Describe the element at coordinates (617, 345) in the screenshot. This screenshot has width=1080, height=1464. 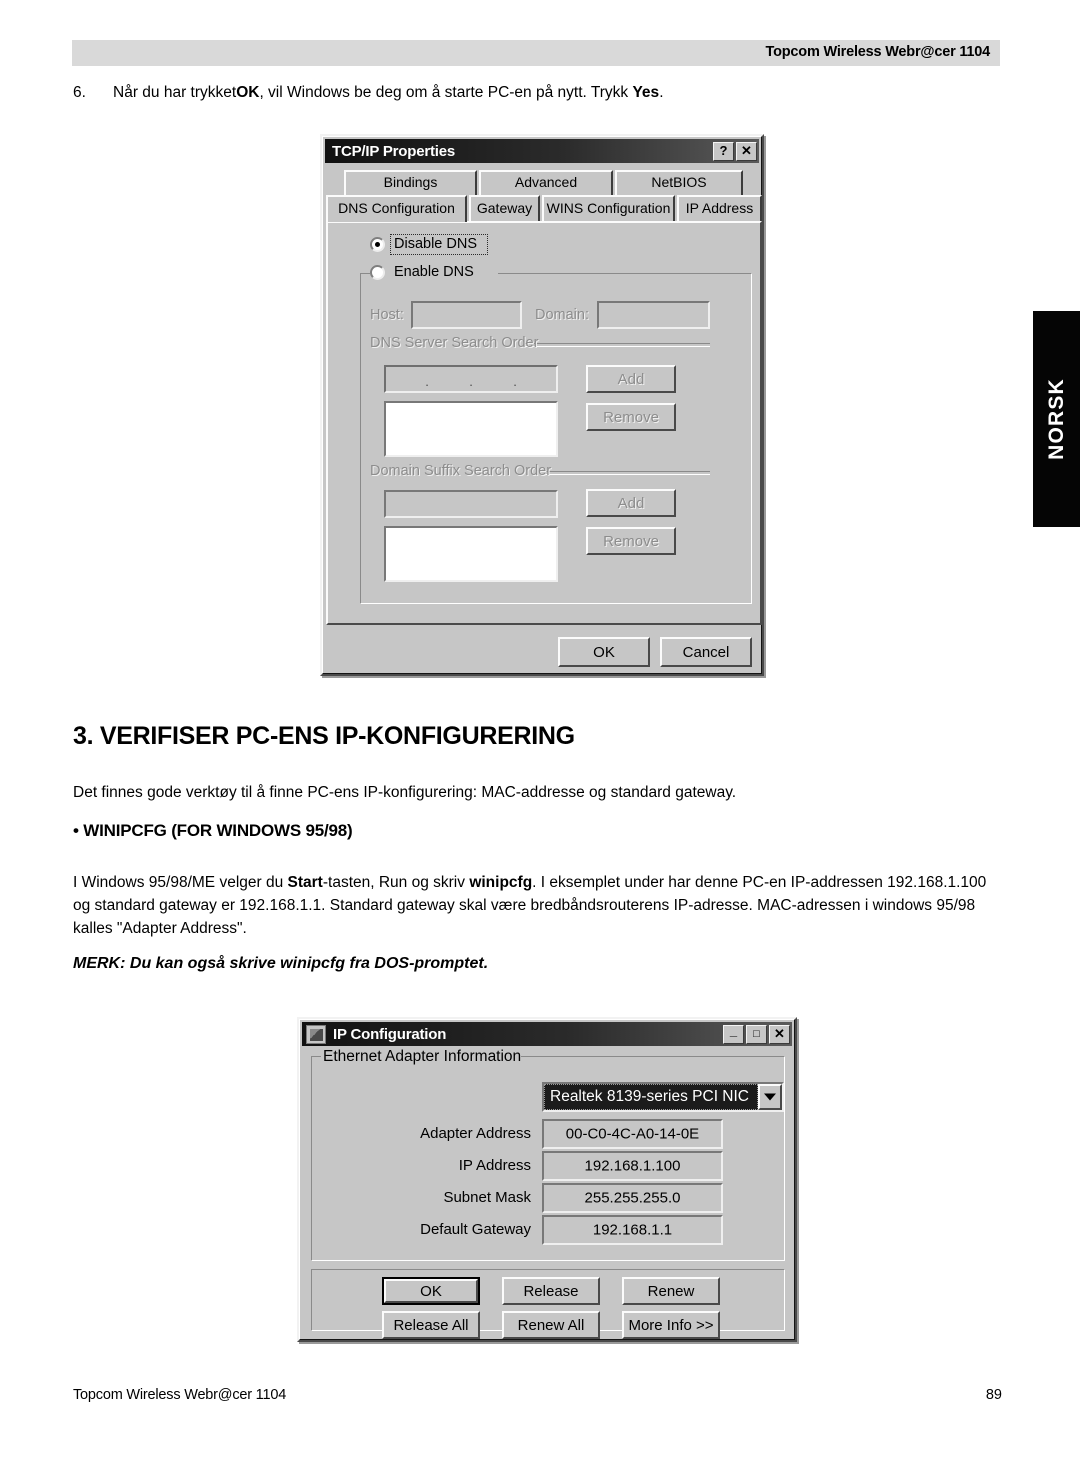
I see `dns-search-group-line` at that location.